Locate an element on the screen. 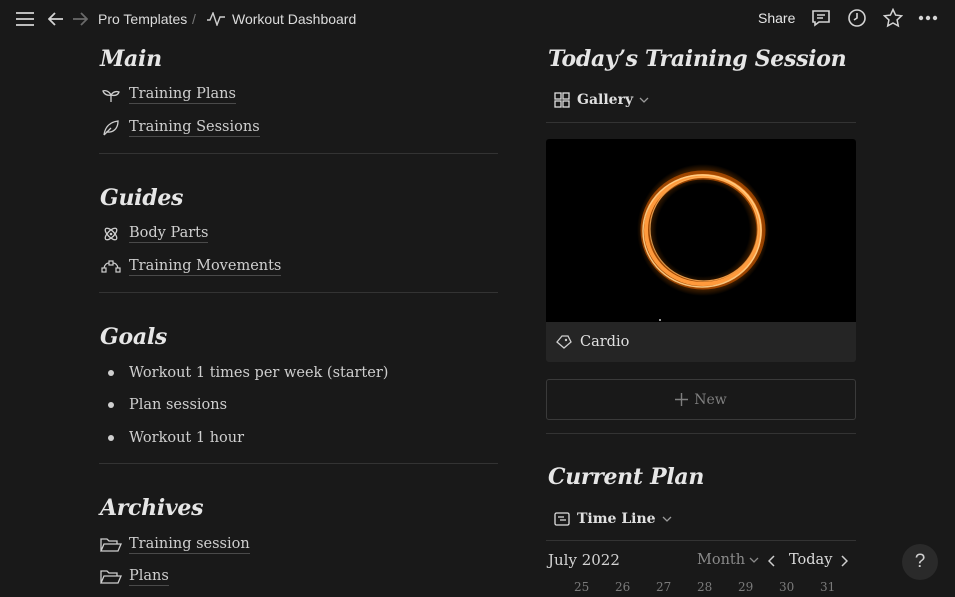 The image size is (955, 597). goal-text: Workout 1 hour is located at coordinates (186, 438).